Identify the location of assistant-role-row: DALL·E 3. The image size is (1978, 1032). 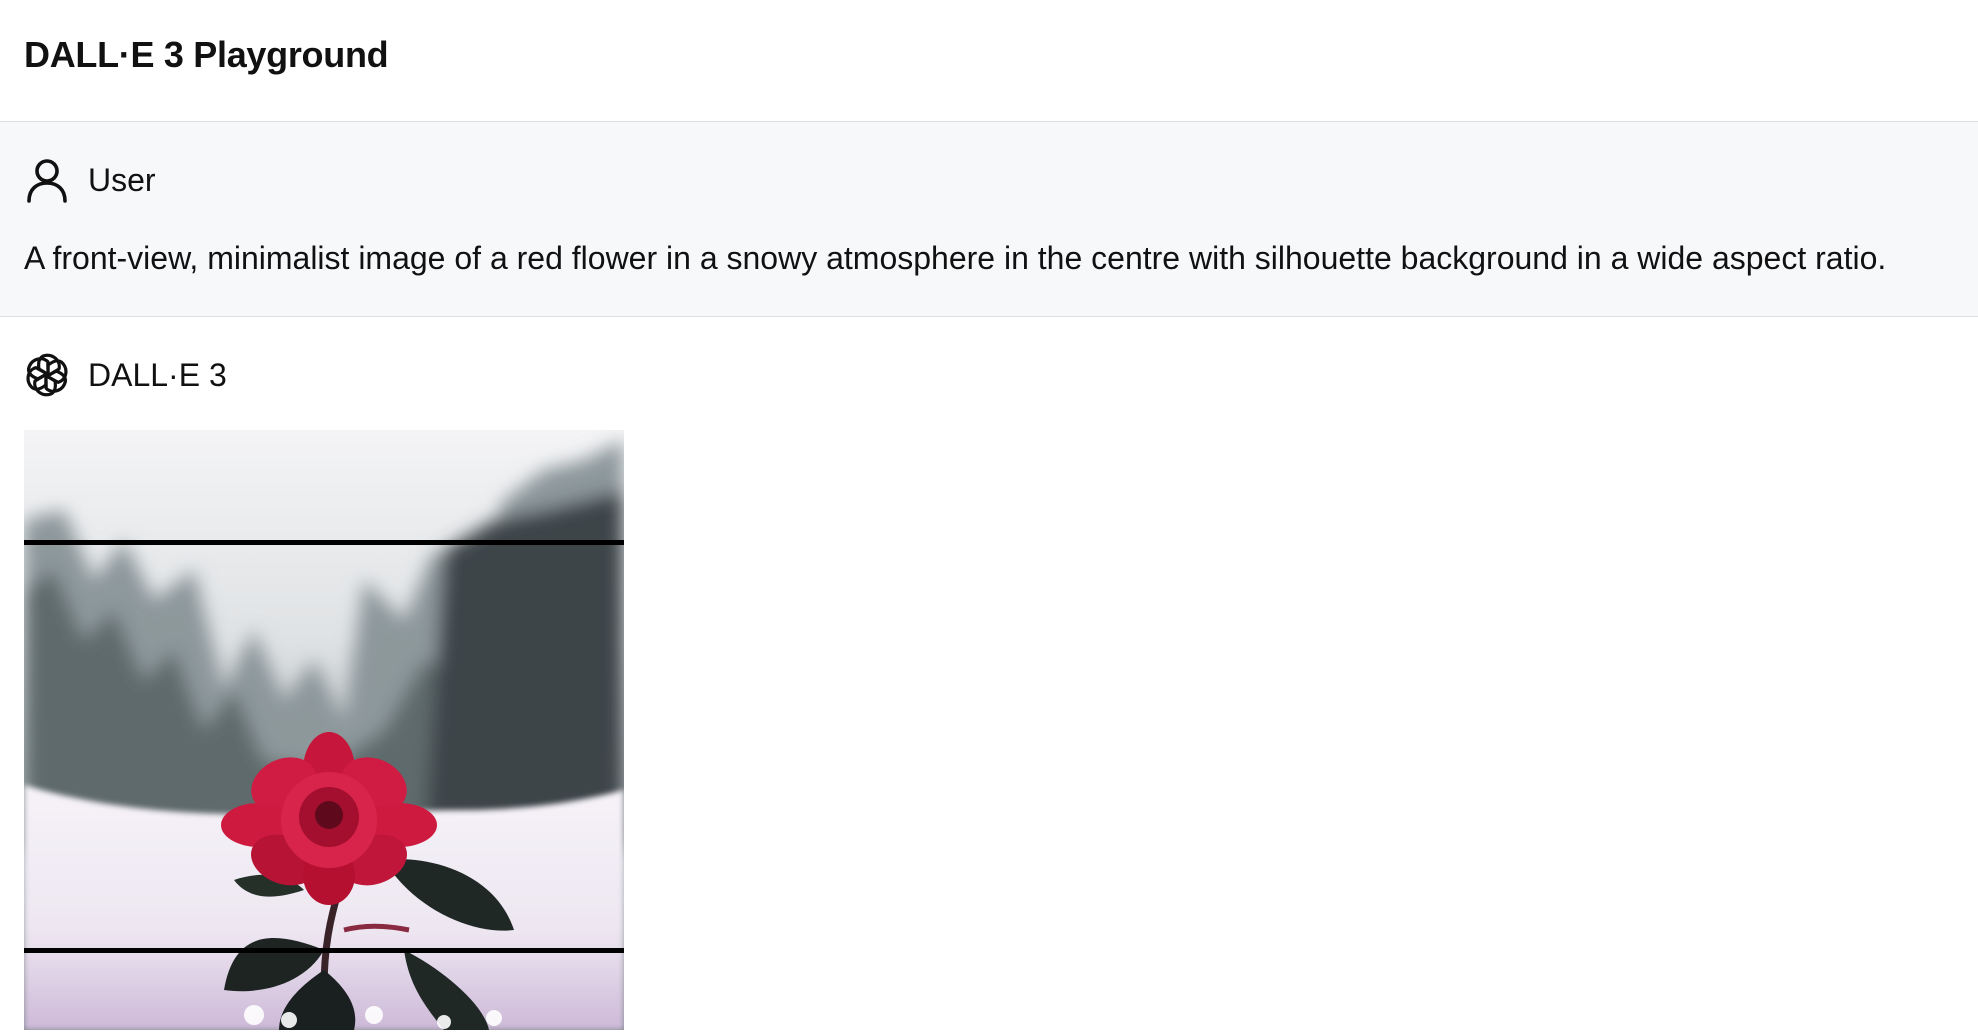
(125, 375).